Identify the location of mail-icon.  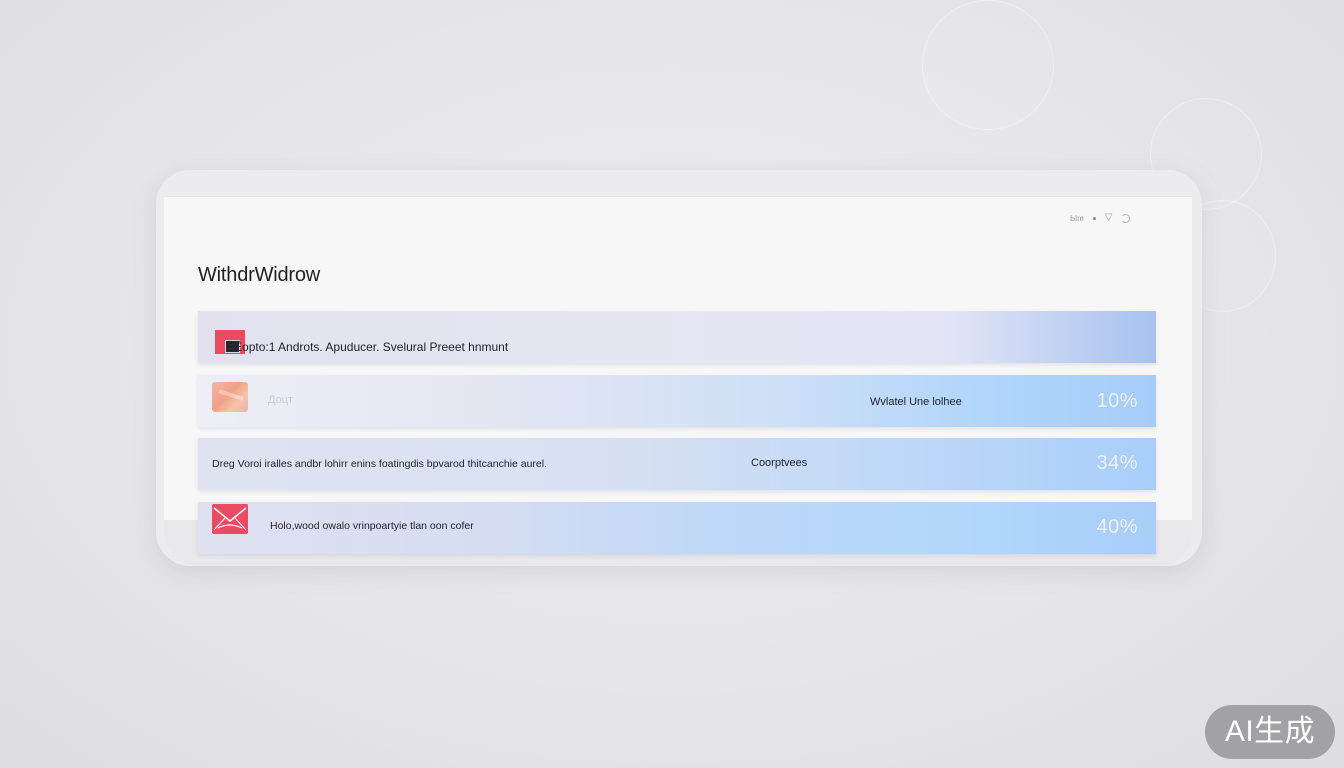
(230, 519).